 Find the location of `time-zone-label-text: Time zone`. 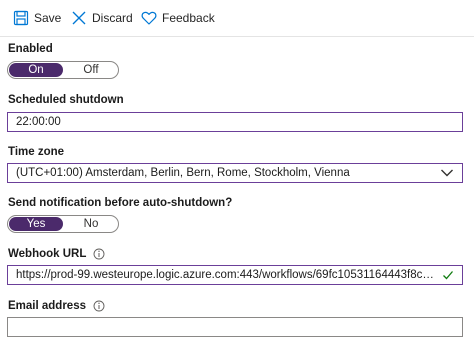

time-zone-label-text: Time zone is located at coordinates (36, 152).